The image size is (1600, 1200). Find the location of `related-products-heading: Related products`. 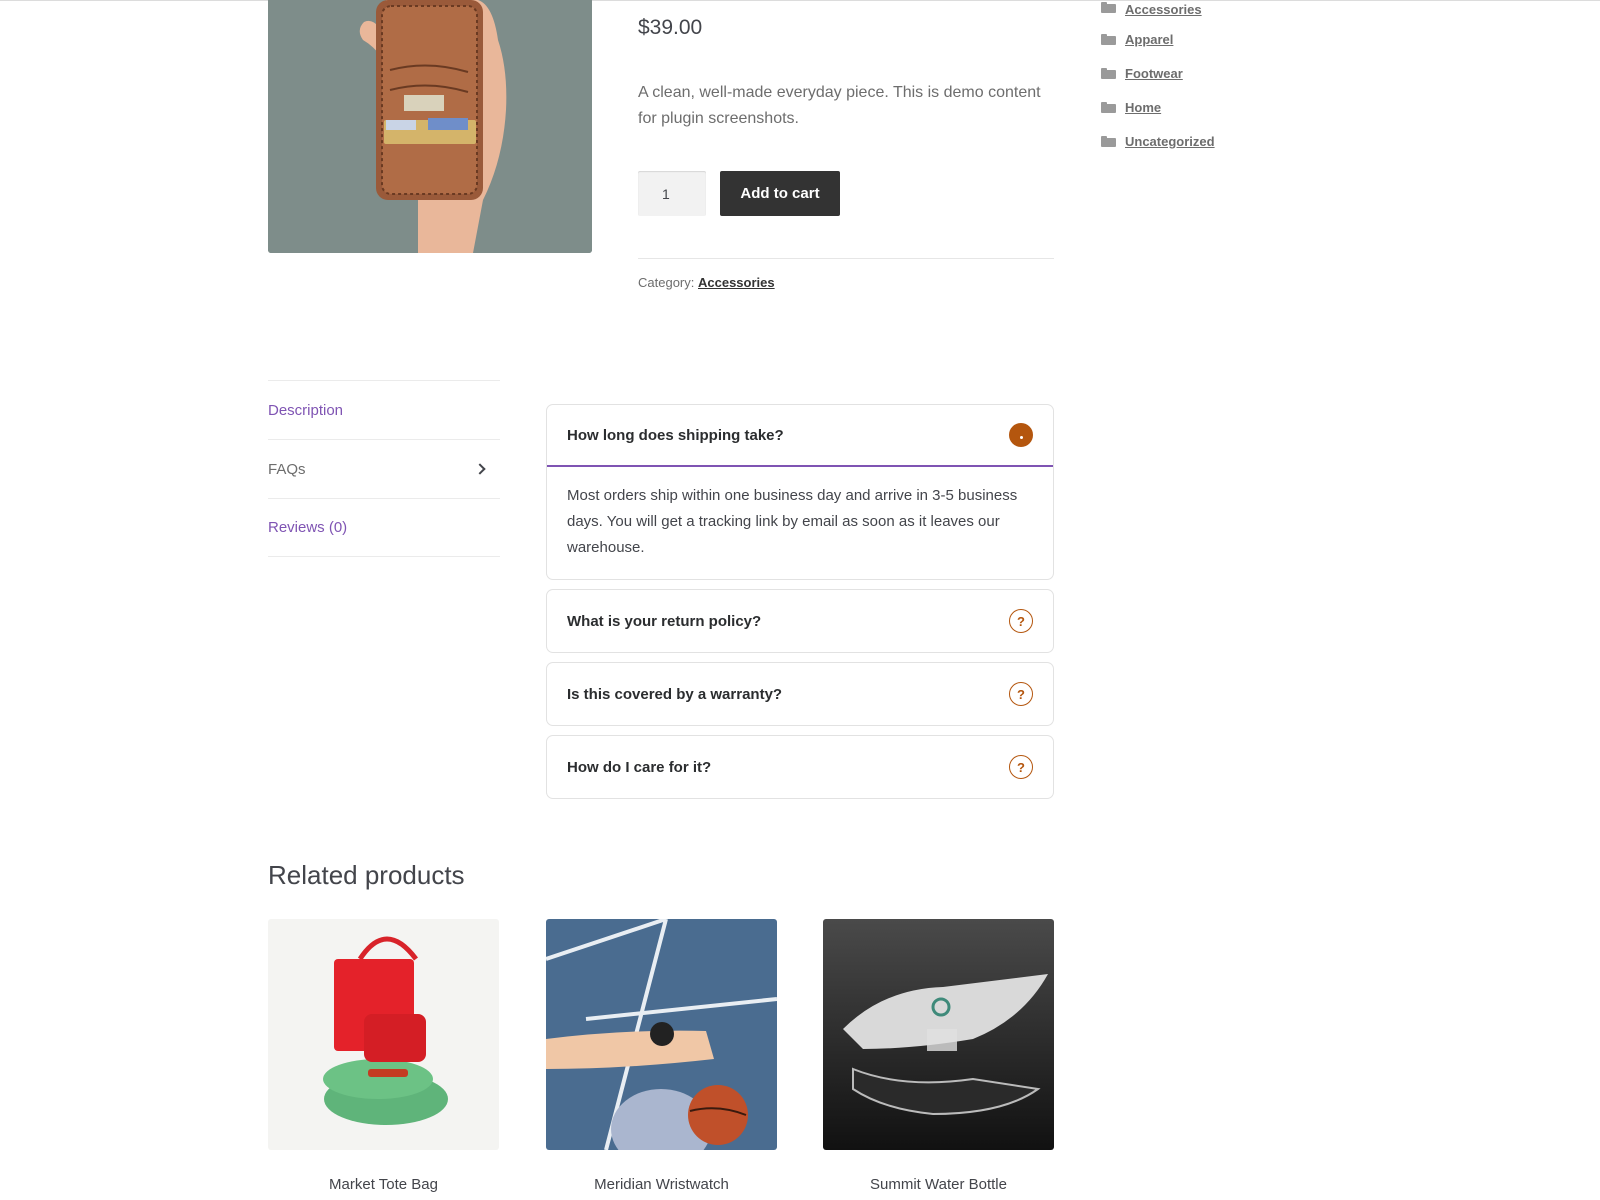

related-products-heading: Related products is located at coordinates (366, 875).